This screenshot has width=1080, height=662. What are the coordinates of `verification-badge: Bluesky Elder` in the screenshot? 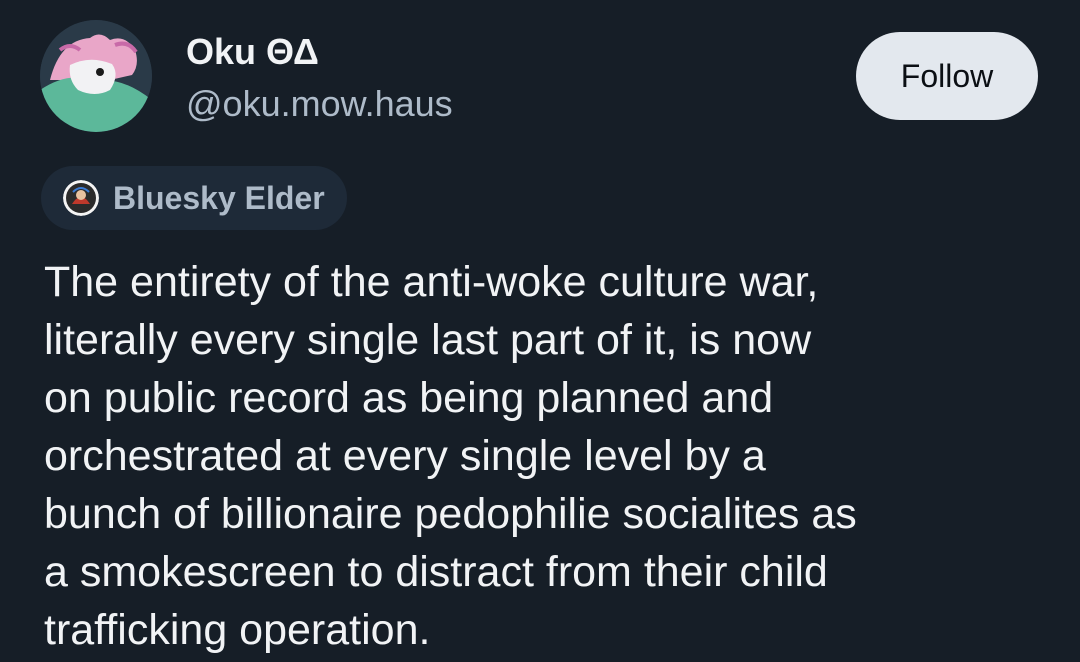 It's located at (194, 198).